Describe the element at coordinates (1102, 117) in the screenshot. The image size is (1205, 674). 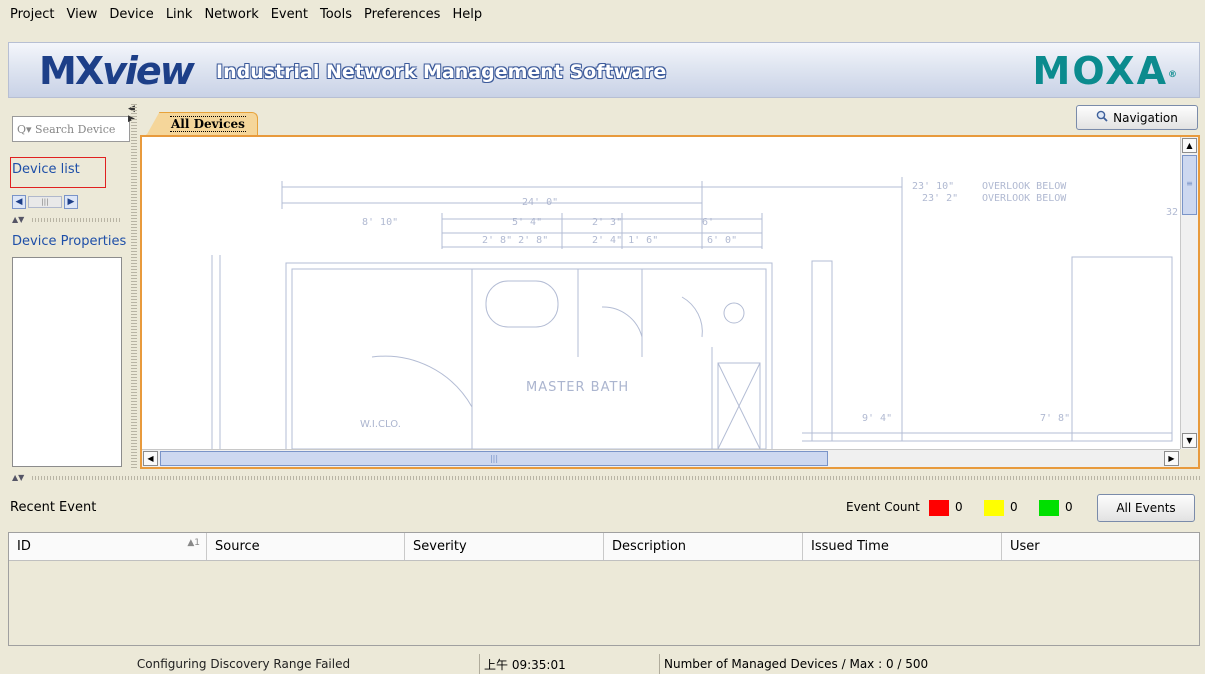
I see `magnifier-icon` at that location.